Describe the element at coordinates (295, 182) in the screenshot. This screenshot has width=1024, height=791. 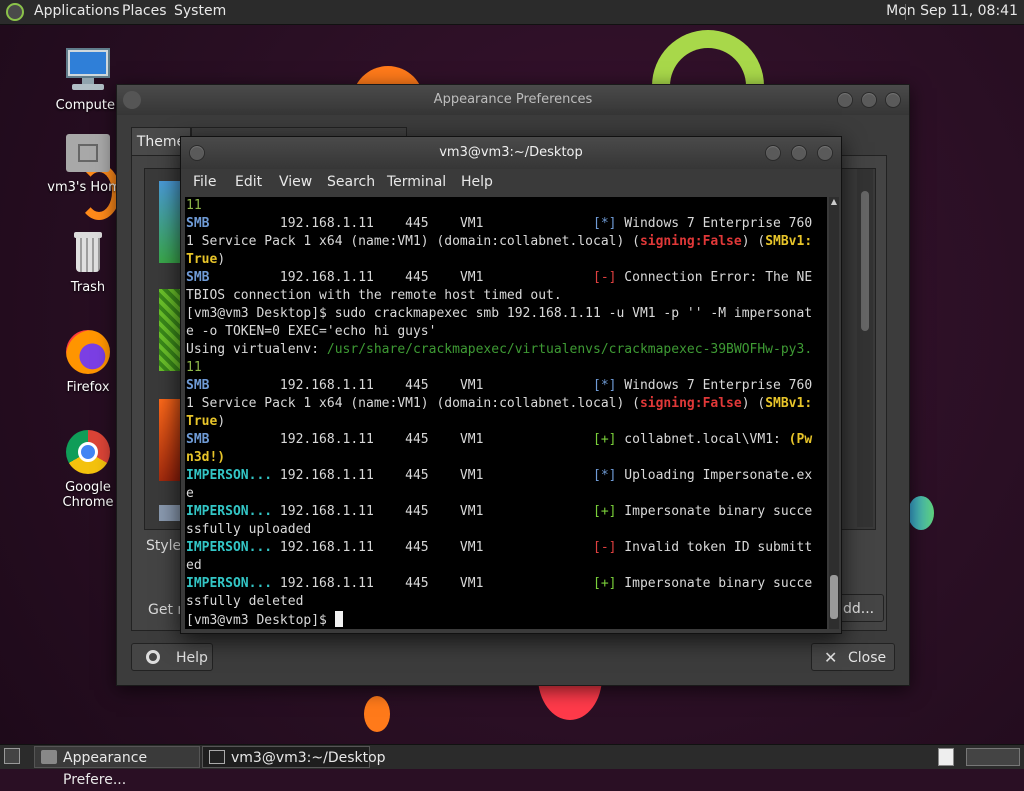
I see `menu-view: View` at that location.